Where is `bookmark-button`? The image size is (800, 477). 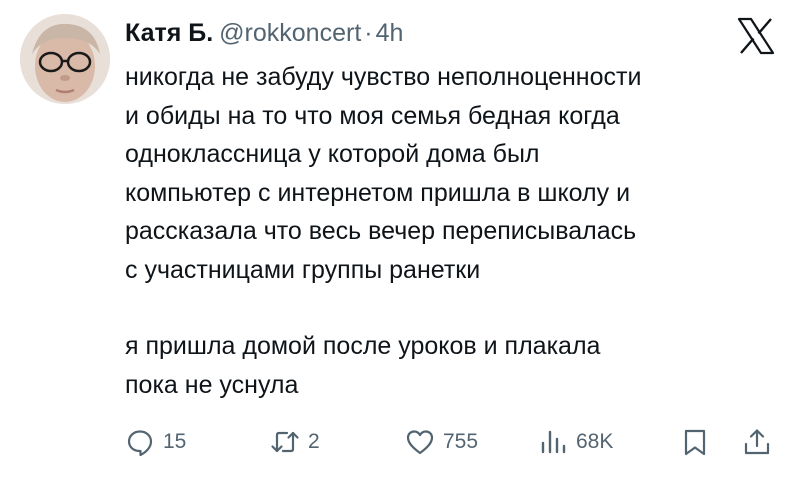 bookmark-button is located at coordinates (695, 442).